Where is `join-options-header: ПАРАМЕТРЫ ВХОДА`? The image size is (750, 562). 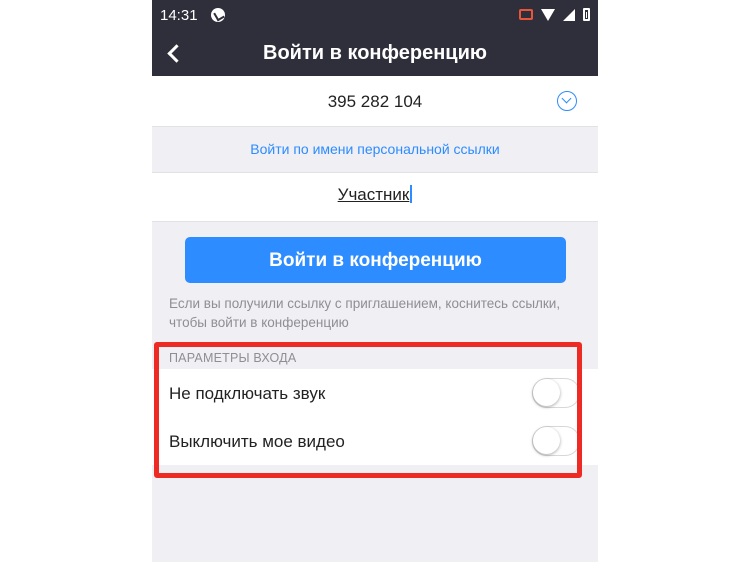 join-options-header: ПАРАМЕТРЫ ВХОДА is located at coordinates (233, 358).